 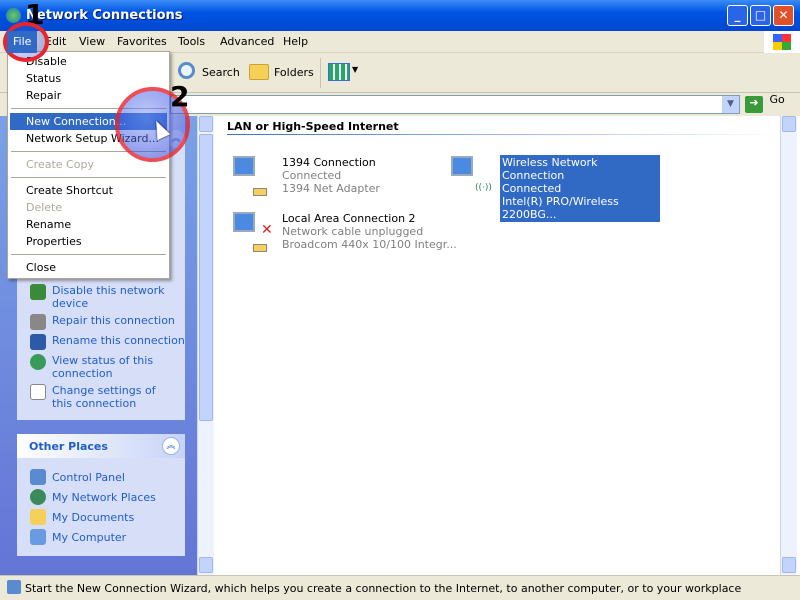 I want to click on menu-advanced: Advanced, so click(x=247, y=41).